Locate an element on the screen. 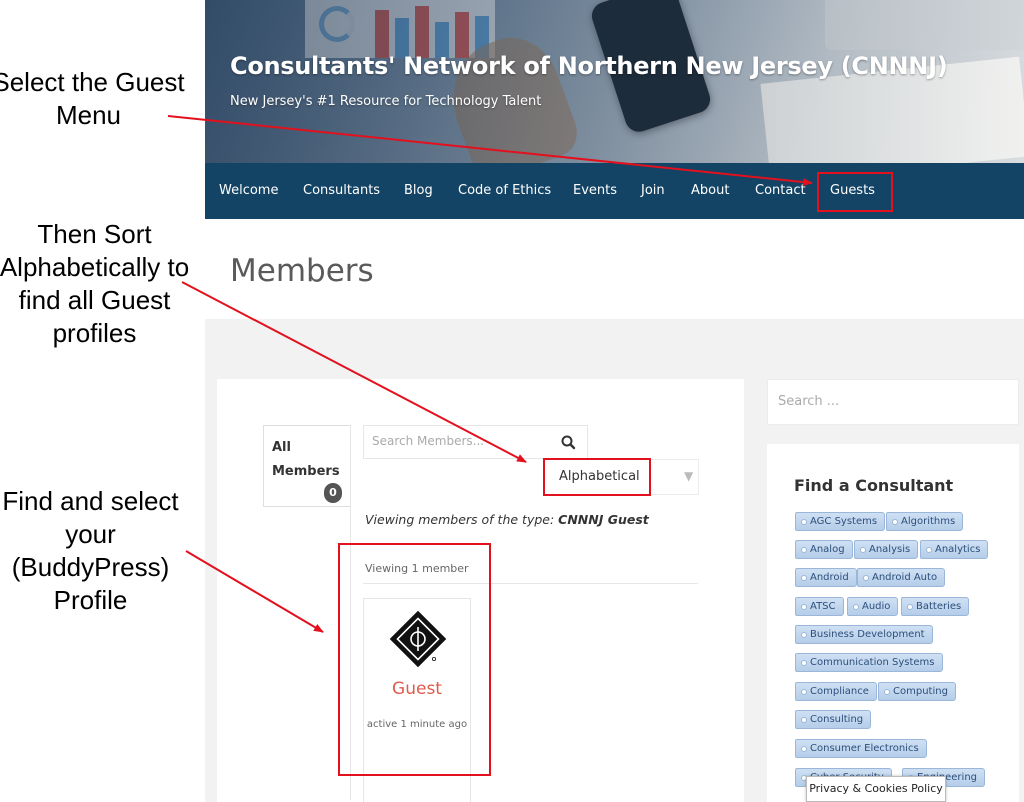  nav-item-contact: Contact is located at coordinates (780, 190).